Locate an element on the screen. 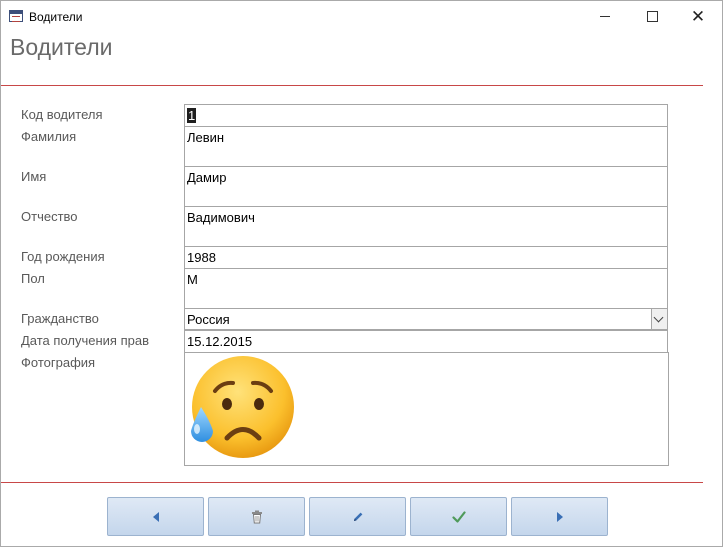 The height and width of the screenshot is (547, 723). surname-field: Левин is located at coordinates (426, 146).